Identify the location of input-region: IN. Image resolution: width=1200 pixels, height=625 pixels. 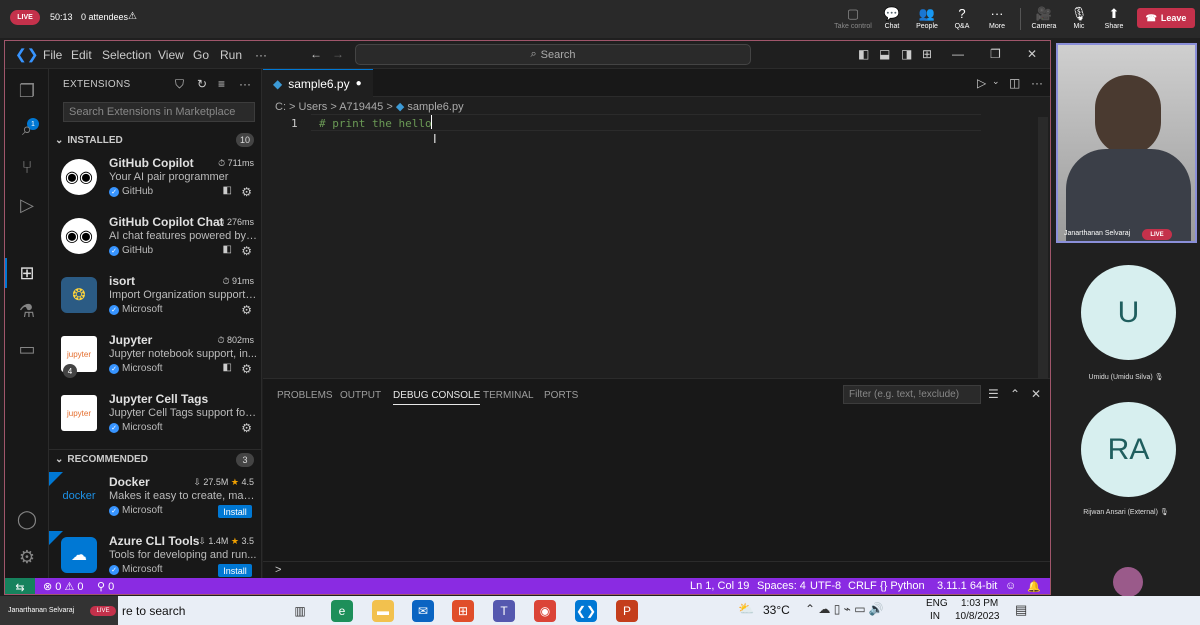
(935, 616).